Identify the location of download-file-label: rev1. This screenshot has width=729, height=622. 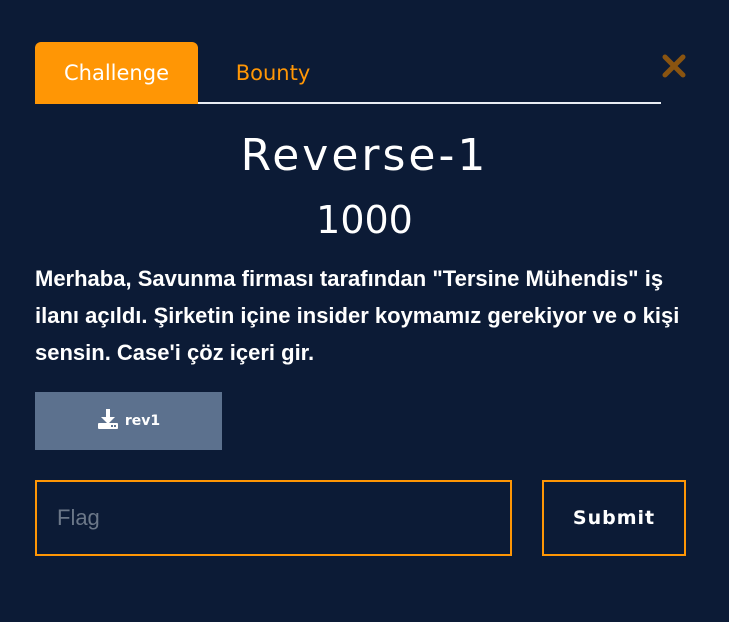
(142, 421).